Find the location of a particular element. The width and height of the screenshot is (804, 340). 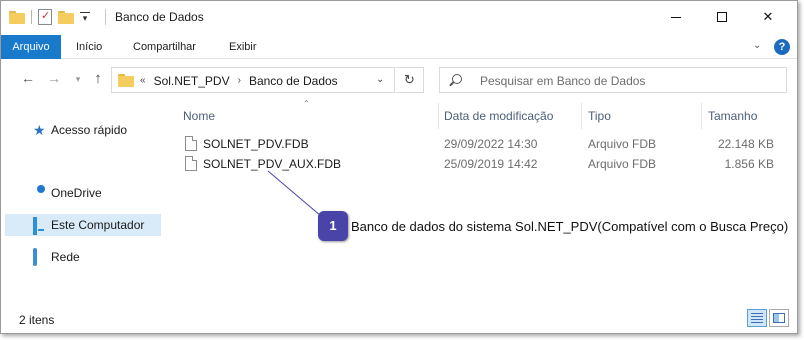

large-icons-view-button is located at coordinates (779, 318).